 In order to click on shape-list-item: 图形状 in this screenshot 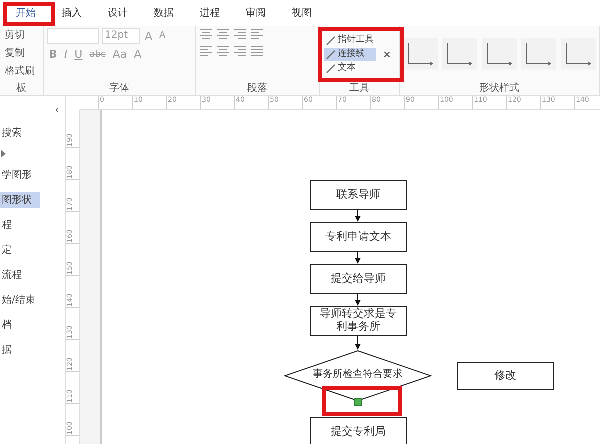, I will do `click(20, 200)`.